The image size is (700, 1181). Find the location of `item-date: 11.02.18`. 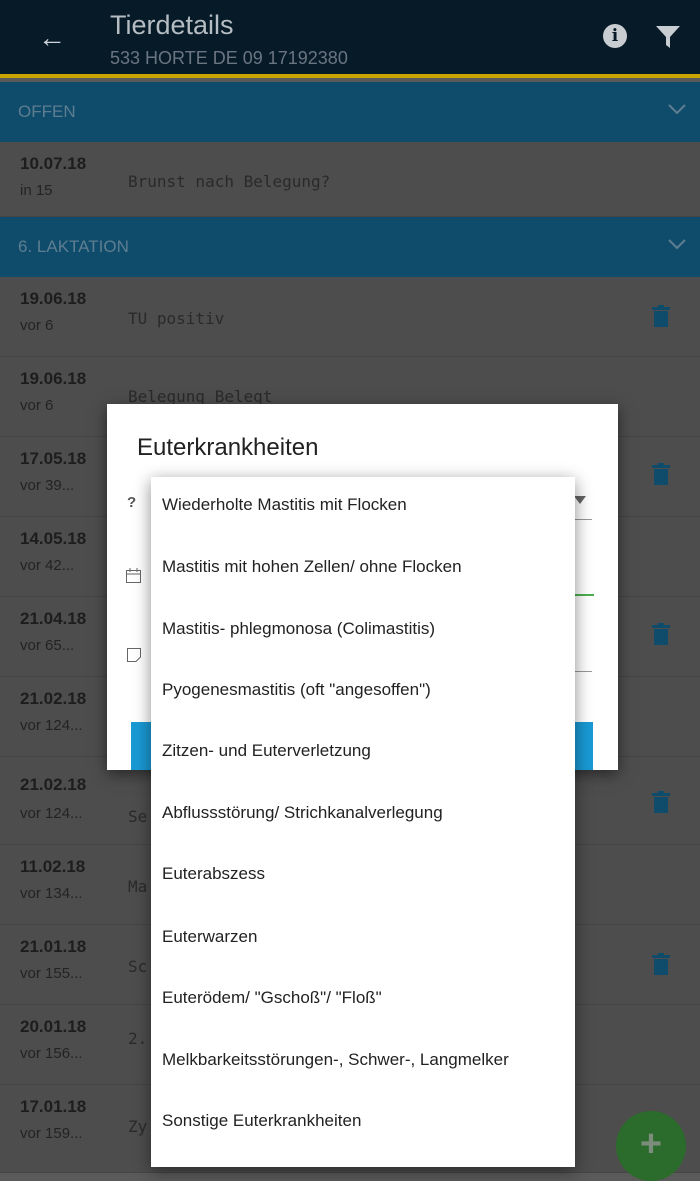

item-date: 11.02.18 is located at coordinates (53, 866).